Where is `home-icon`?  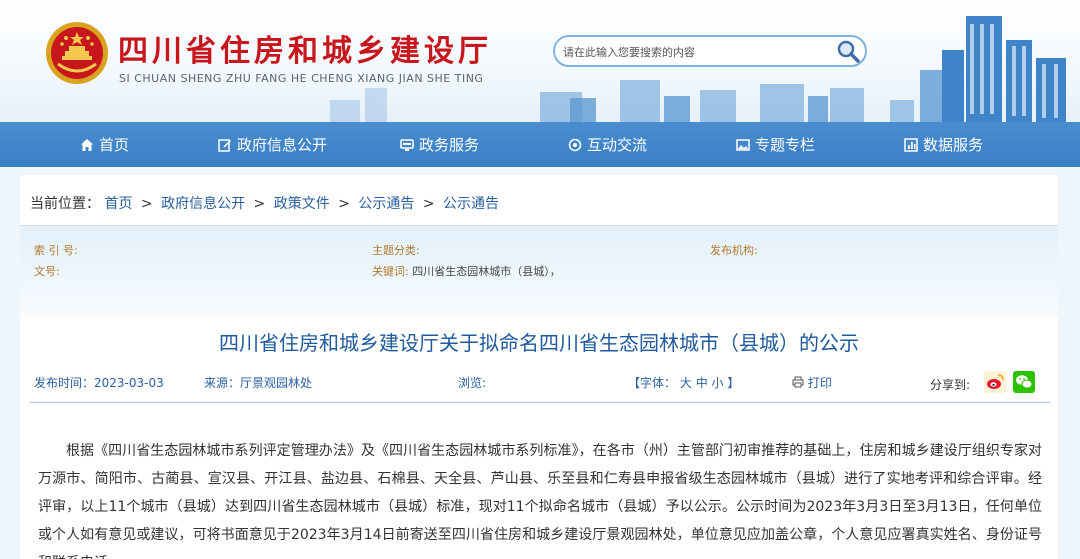
home-icon is located at coordinates (87, 144).